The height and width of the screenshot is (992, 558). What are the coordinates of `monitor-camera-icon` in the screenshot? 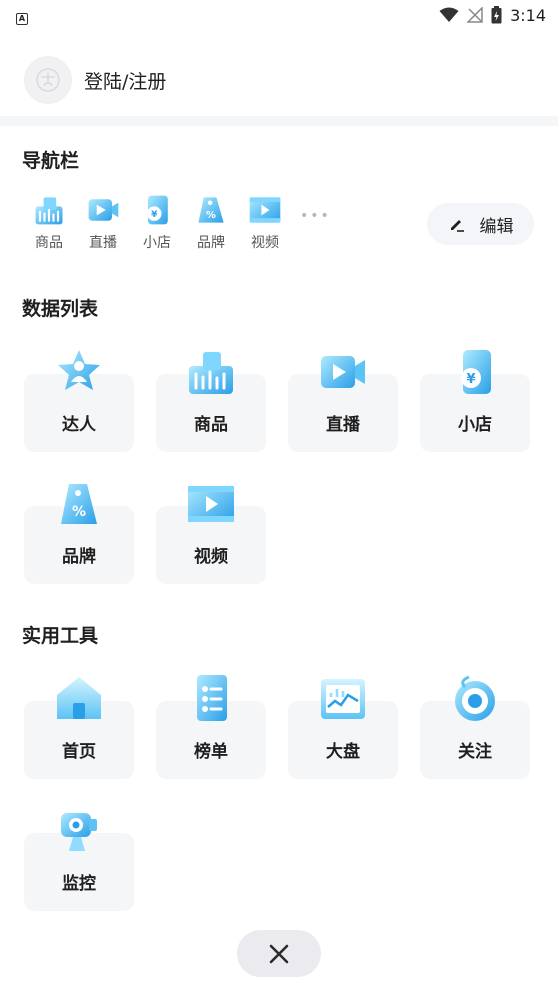 It's located at (79, 832).